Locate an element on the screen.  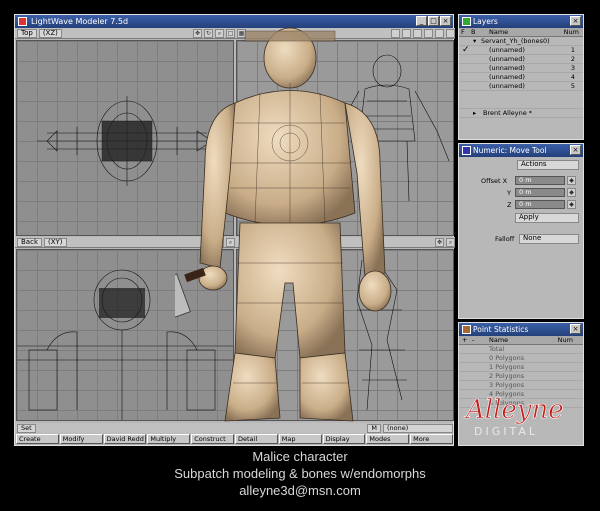
numeric-app-icon is located at coordinates (466, 150).